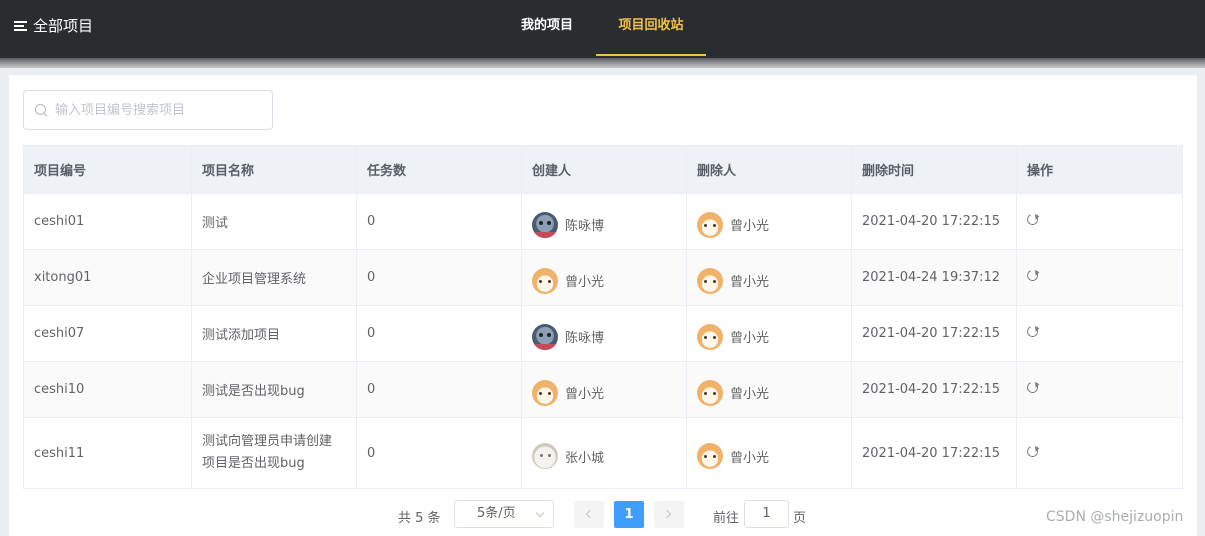 The width and height of the screenshot is (1205, 536). I want to click on tab-recycle-bin: 项目回收站, so click(651, 28).